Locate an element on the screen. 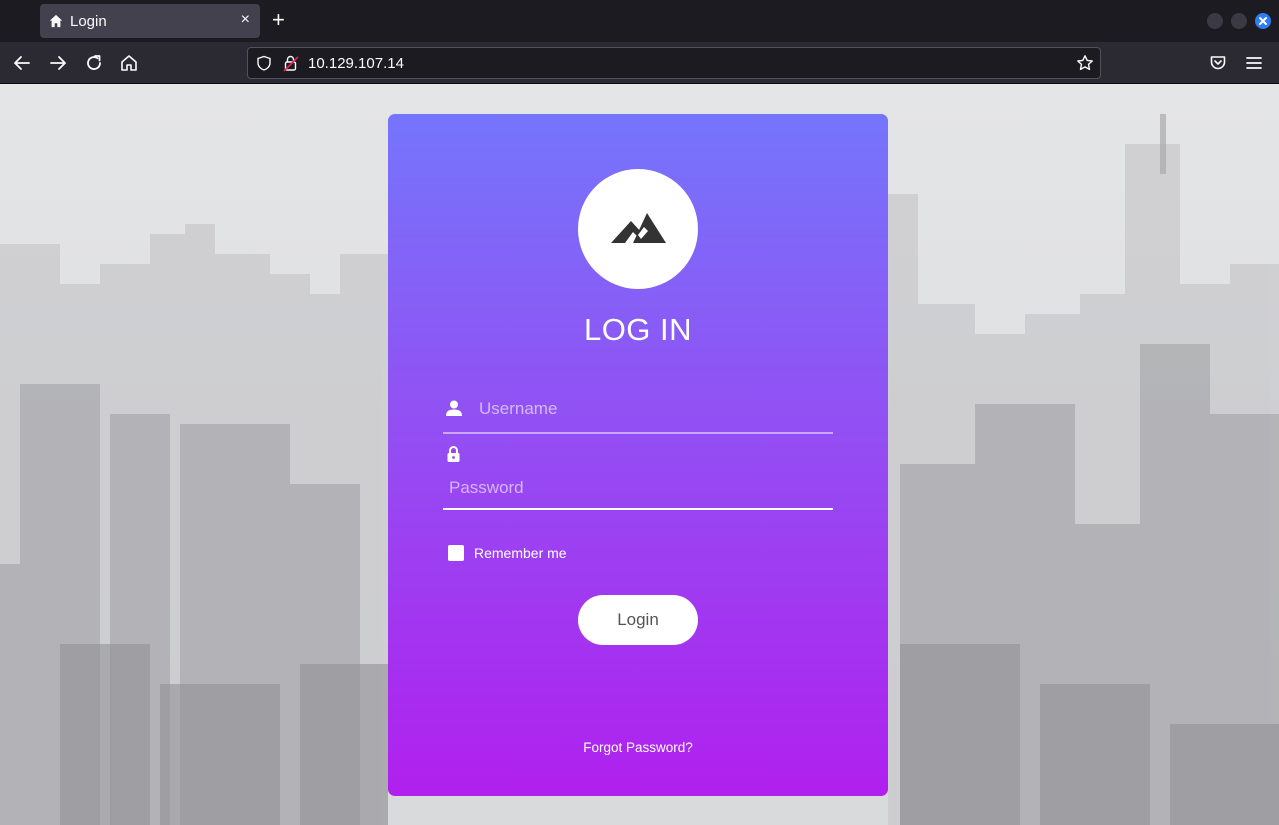  mountain-logo-icon is located at coordinates (638, 228).